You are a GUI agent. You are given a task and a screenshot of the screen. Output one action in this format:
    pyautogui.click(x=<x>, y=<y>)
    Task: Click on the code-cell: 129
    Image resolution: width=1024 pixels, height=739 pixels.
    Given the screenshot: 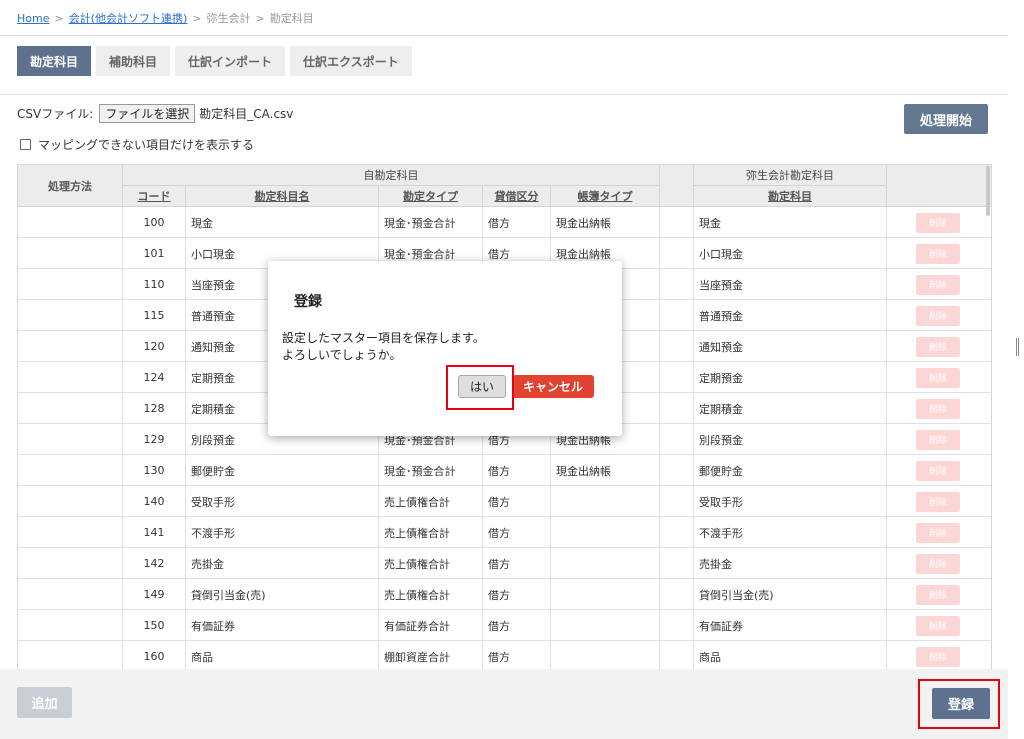 What is the action you would take?
    pyautogui.click(x=154, y=439)
    